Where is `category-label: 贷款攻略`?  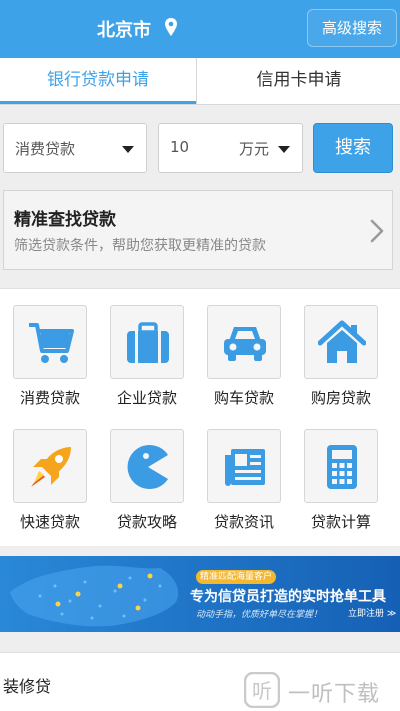 category-label: 贷款攻略 is located at coordinates (146, 522).